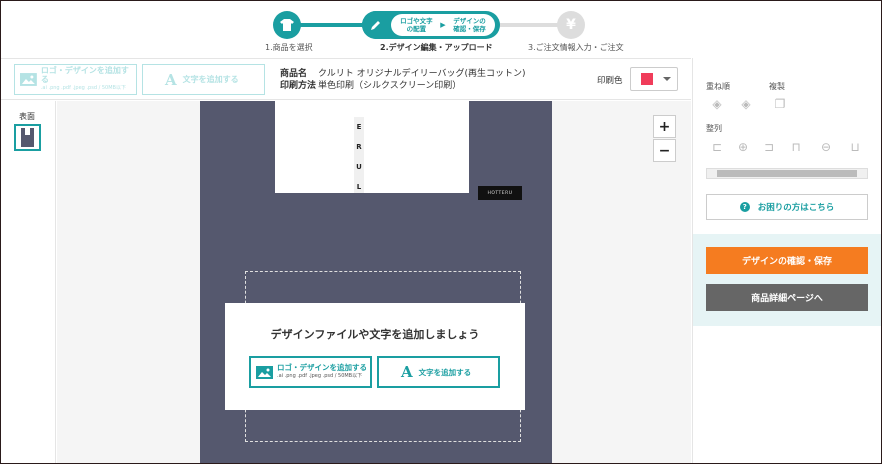 This screenshot has width=882, height=464. I want to click on tshirt-icon, so click(287, 25).